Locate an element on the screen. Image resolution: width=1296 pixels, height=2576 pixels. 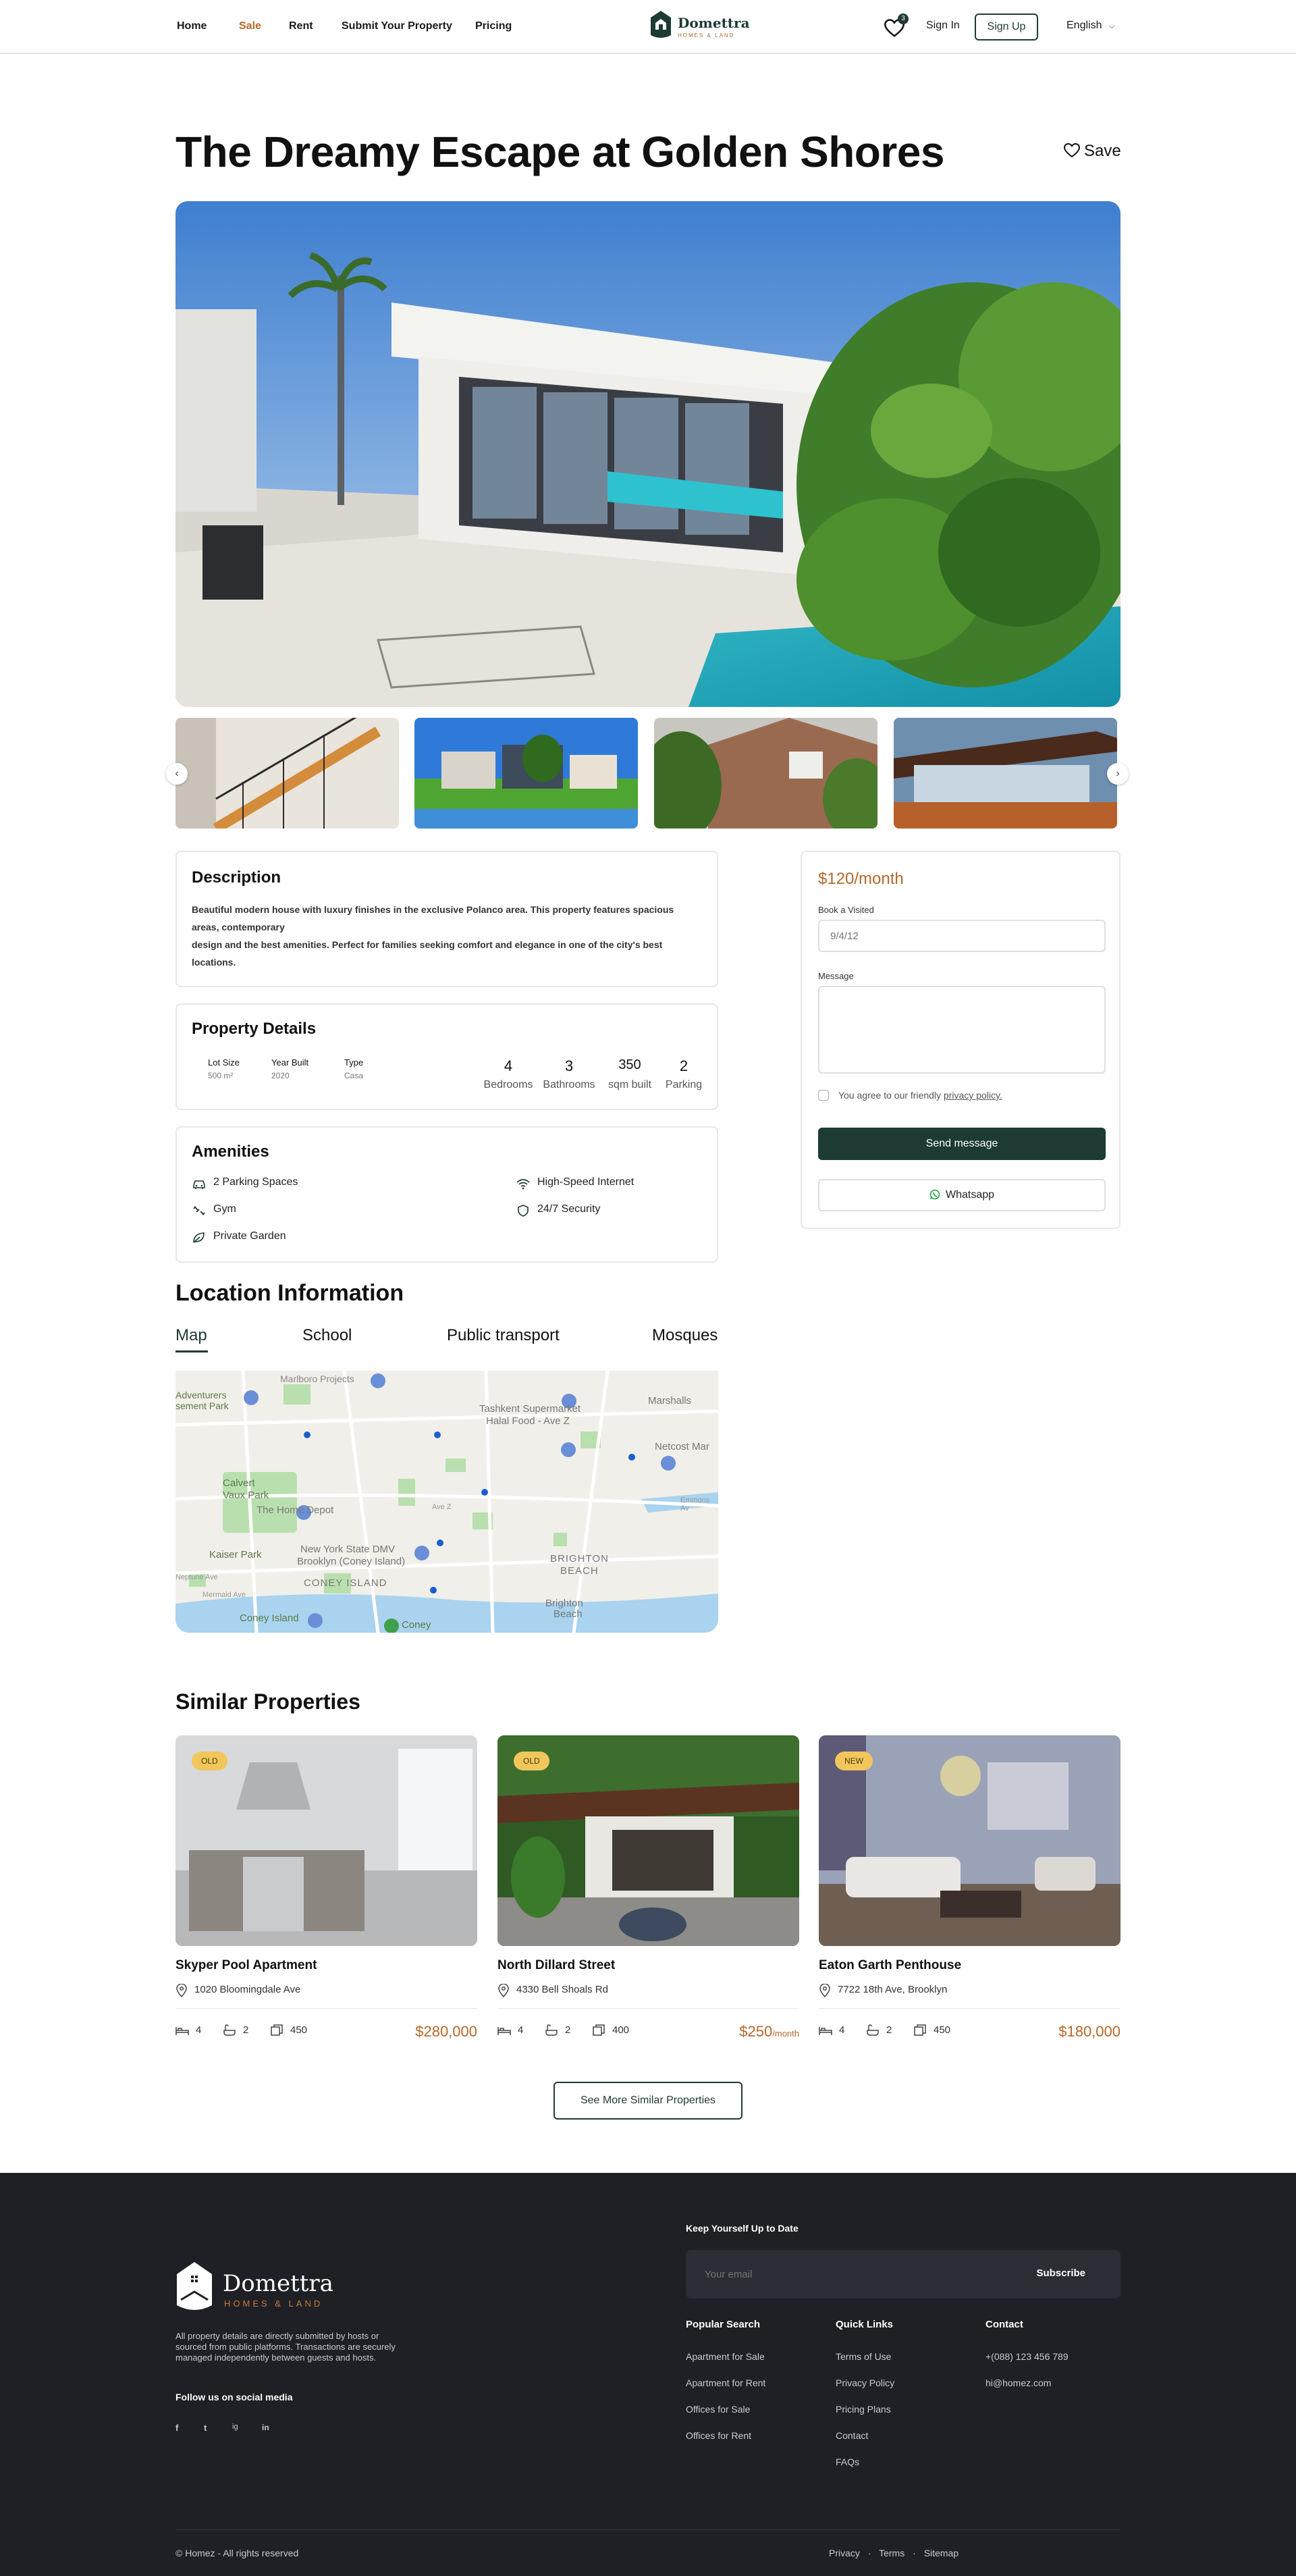
privacy-policy-link: privacy policy. is located at coordinates (973, 1095).